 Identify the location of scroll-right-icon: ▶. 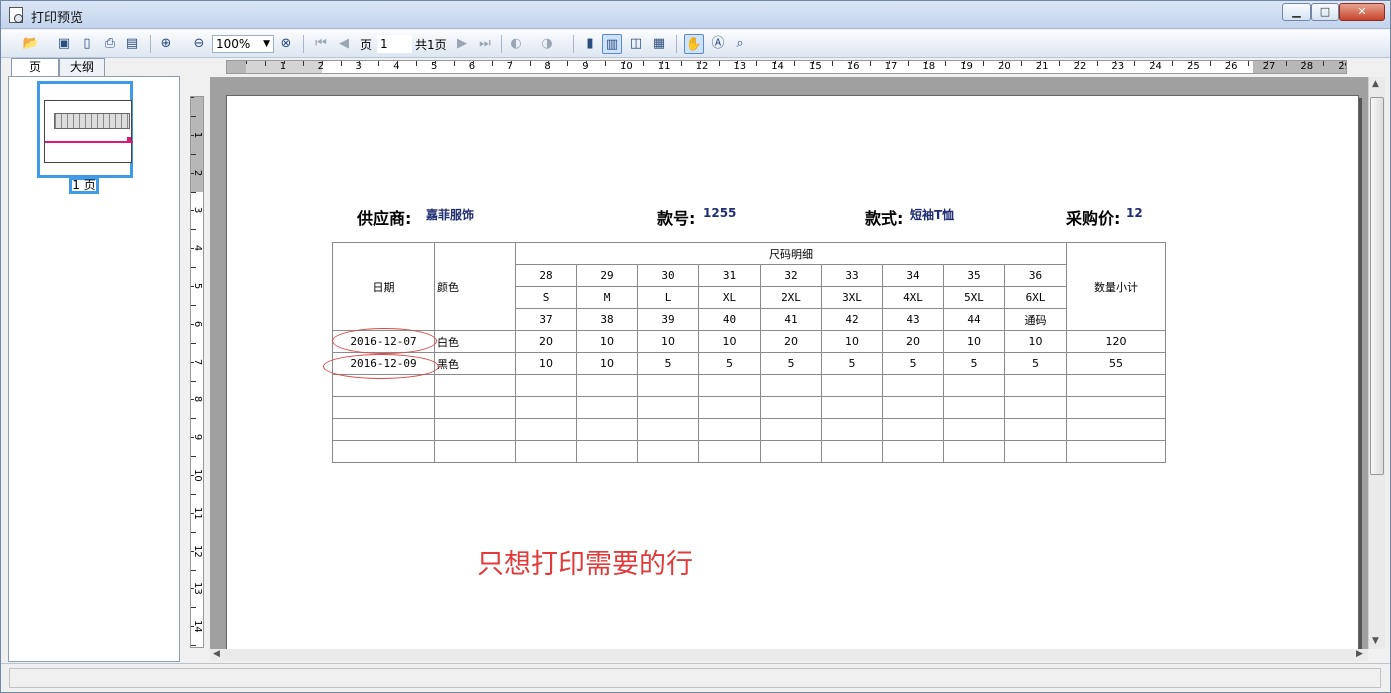
(1359, 654).